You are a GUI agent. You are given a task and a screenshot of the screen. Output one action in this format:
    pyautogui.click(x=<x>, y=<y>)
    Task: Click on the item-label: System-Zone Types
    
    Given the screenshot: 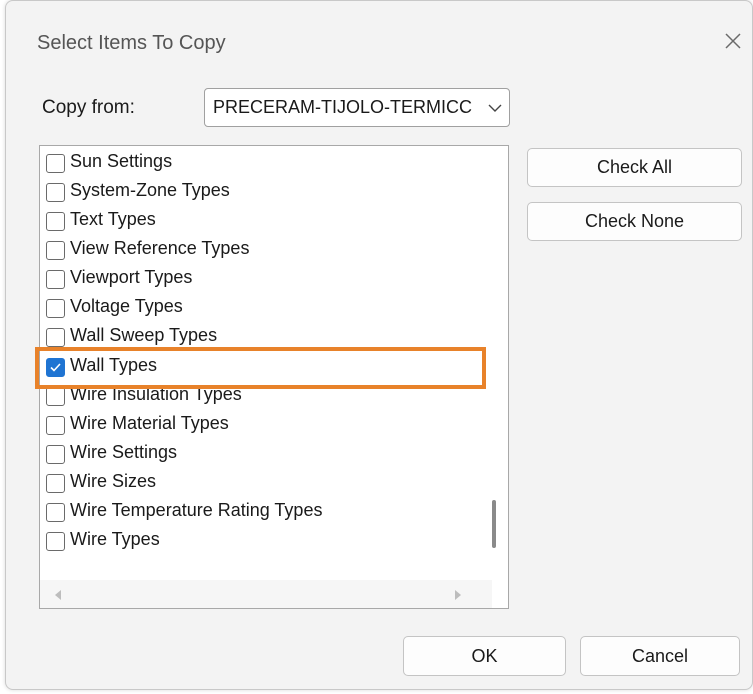 What is the action you would take?
    pyautogui.click(x=150, y=190)
    